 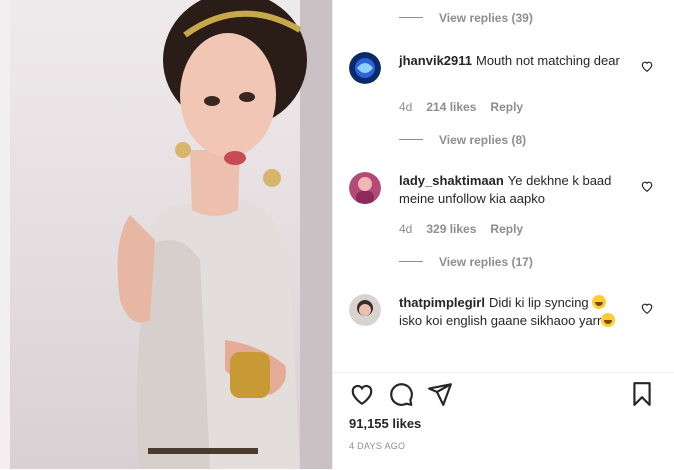 What do you see at coordinates (642, 394) in the screenshot?
I see `bookmark-icon` at bounding box center [642, 394].